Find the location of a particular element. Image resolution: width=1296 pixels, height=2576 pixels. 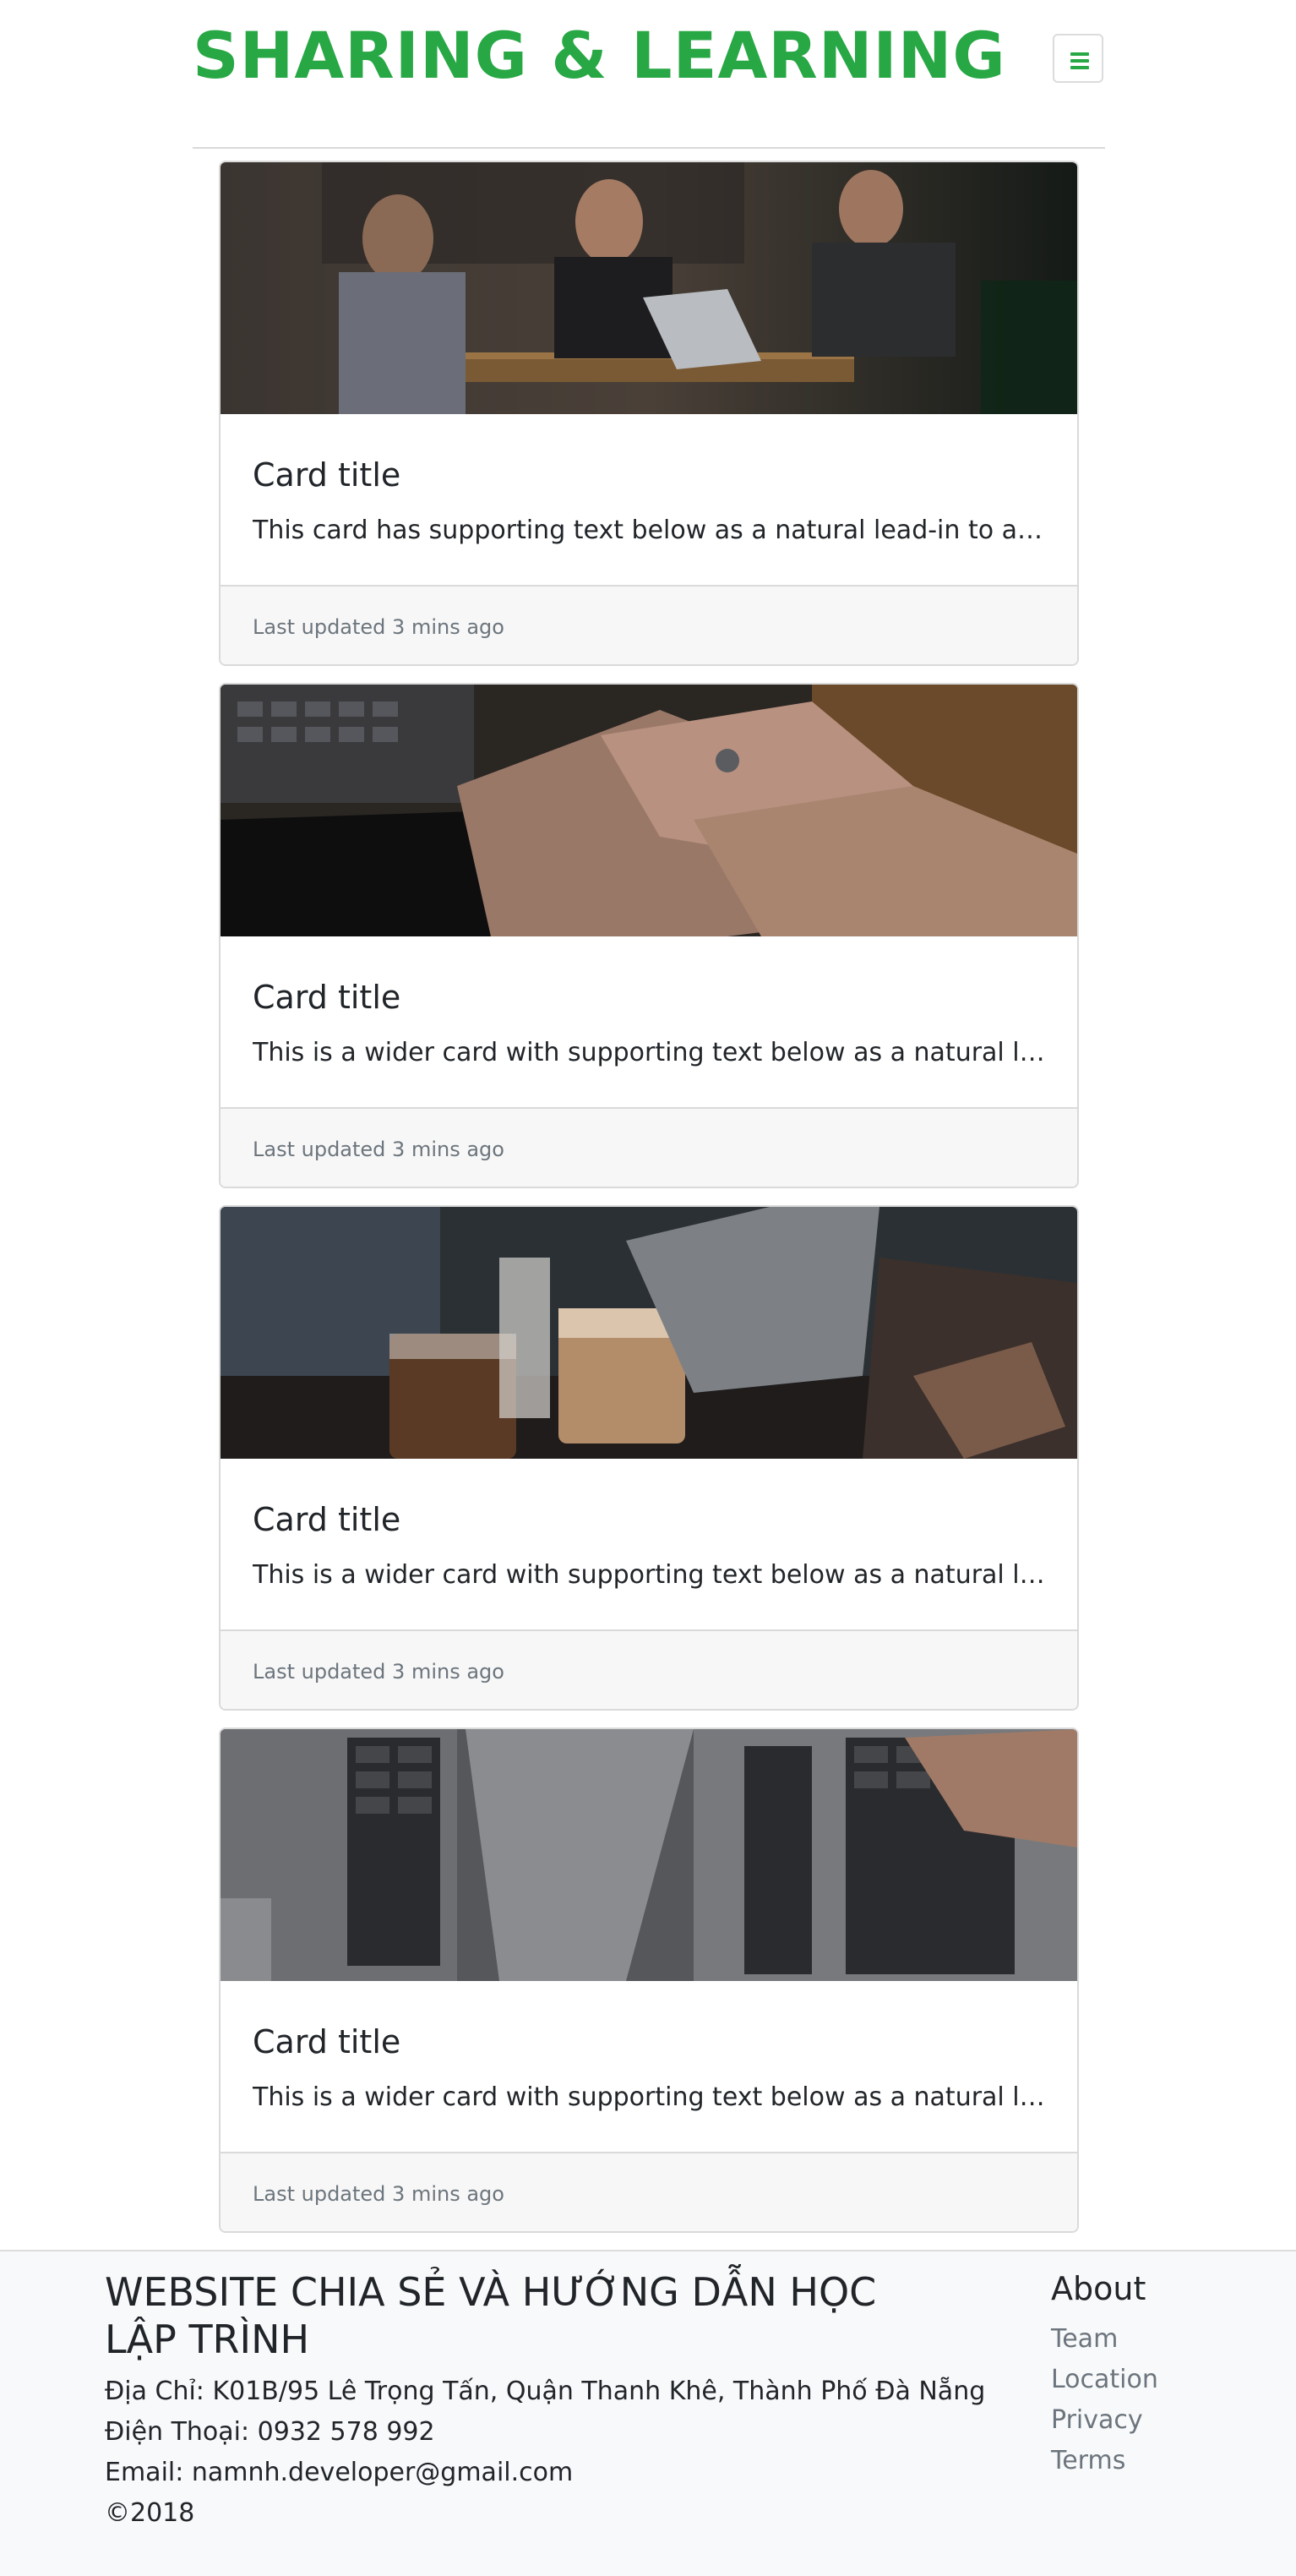

footer-link-privacy: Privacy is located at coordinates (1097, 2420).